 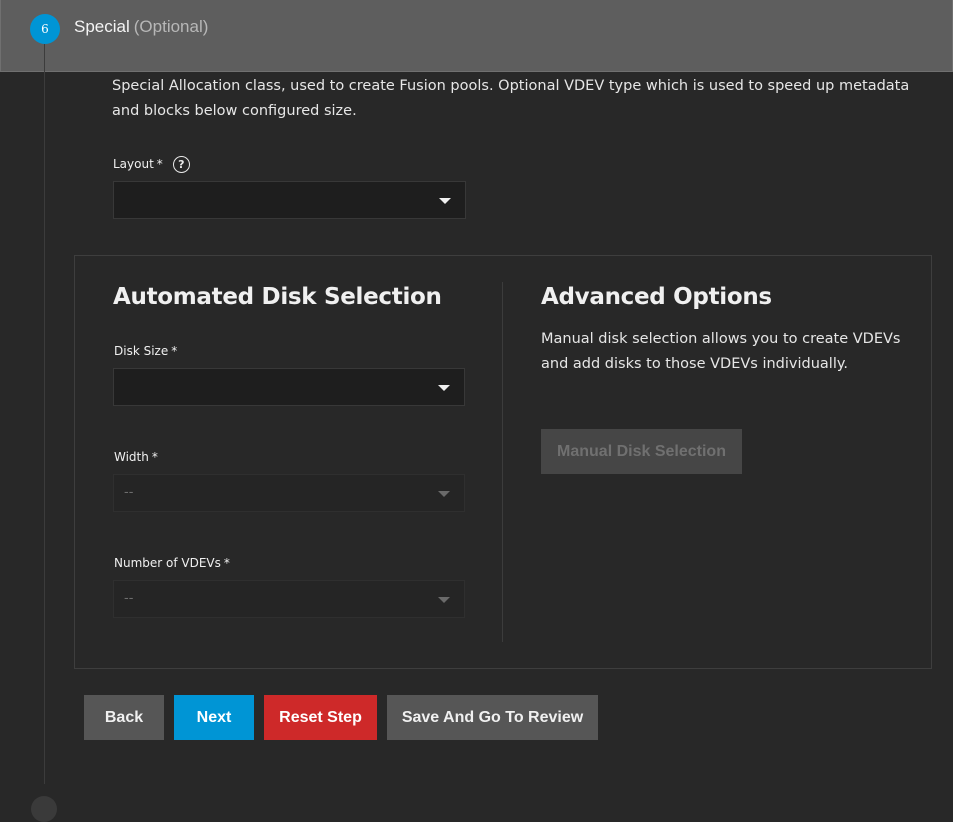 I want to click on width-select-value: --, so click(x=129, y=492).